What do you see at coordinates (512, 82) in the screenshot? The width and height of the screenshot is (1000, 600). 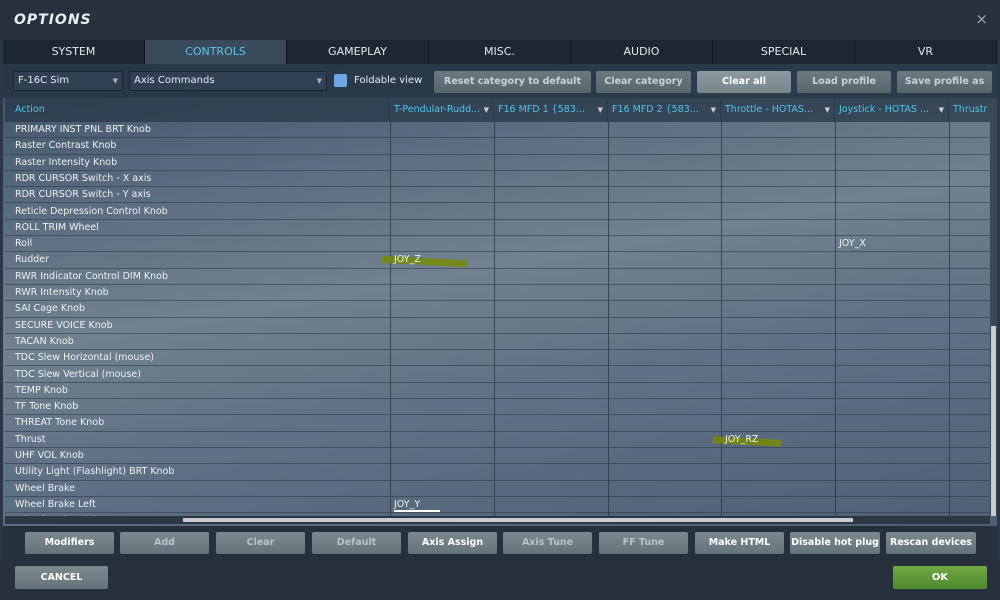 I see `reset-category-button: Reset category to default` at bounding box center [512, 82].